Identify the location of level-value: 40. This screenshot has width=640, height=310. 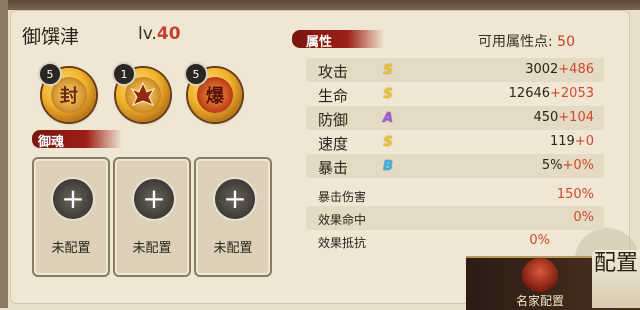
(168, 34).